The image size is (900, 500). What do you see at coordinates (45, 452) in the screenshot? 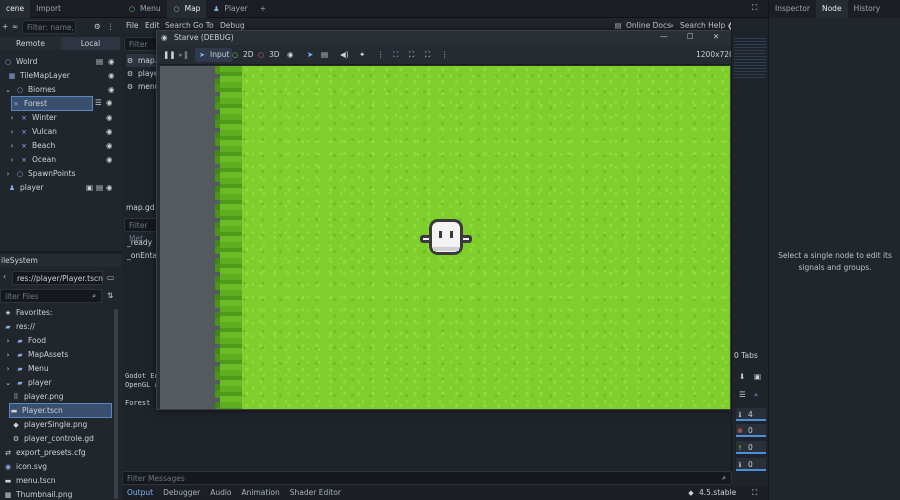
I see `list-item: ⇄ export_presets.cfg` at bounding box center [45, 452].